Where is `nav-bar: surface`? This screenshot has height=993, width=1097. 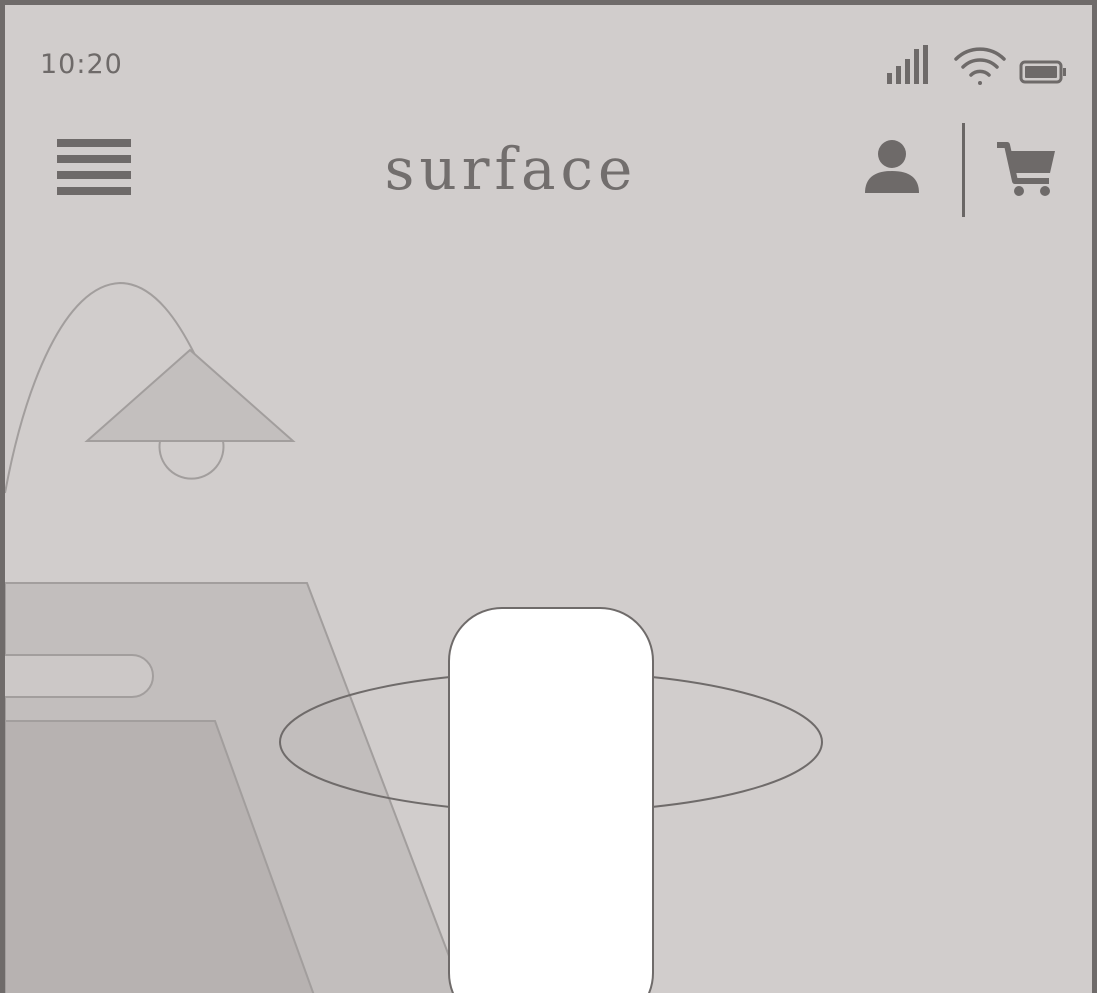 nav-bar: surface is located at coordinates (548, 170).